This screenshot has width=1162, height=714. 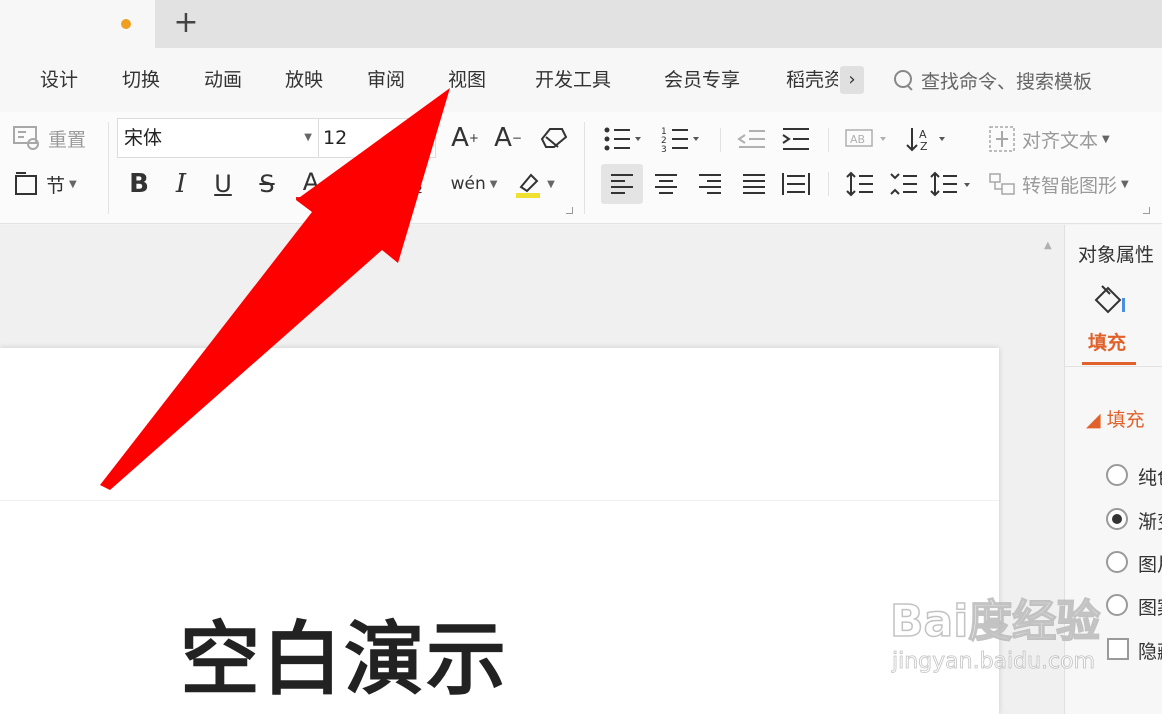 I want to click on increase-indent-icon, so click(x=796, y=139).